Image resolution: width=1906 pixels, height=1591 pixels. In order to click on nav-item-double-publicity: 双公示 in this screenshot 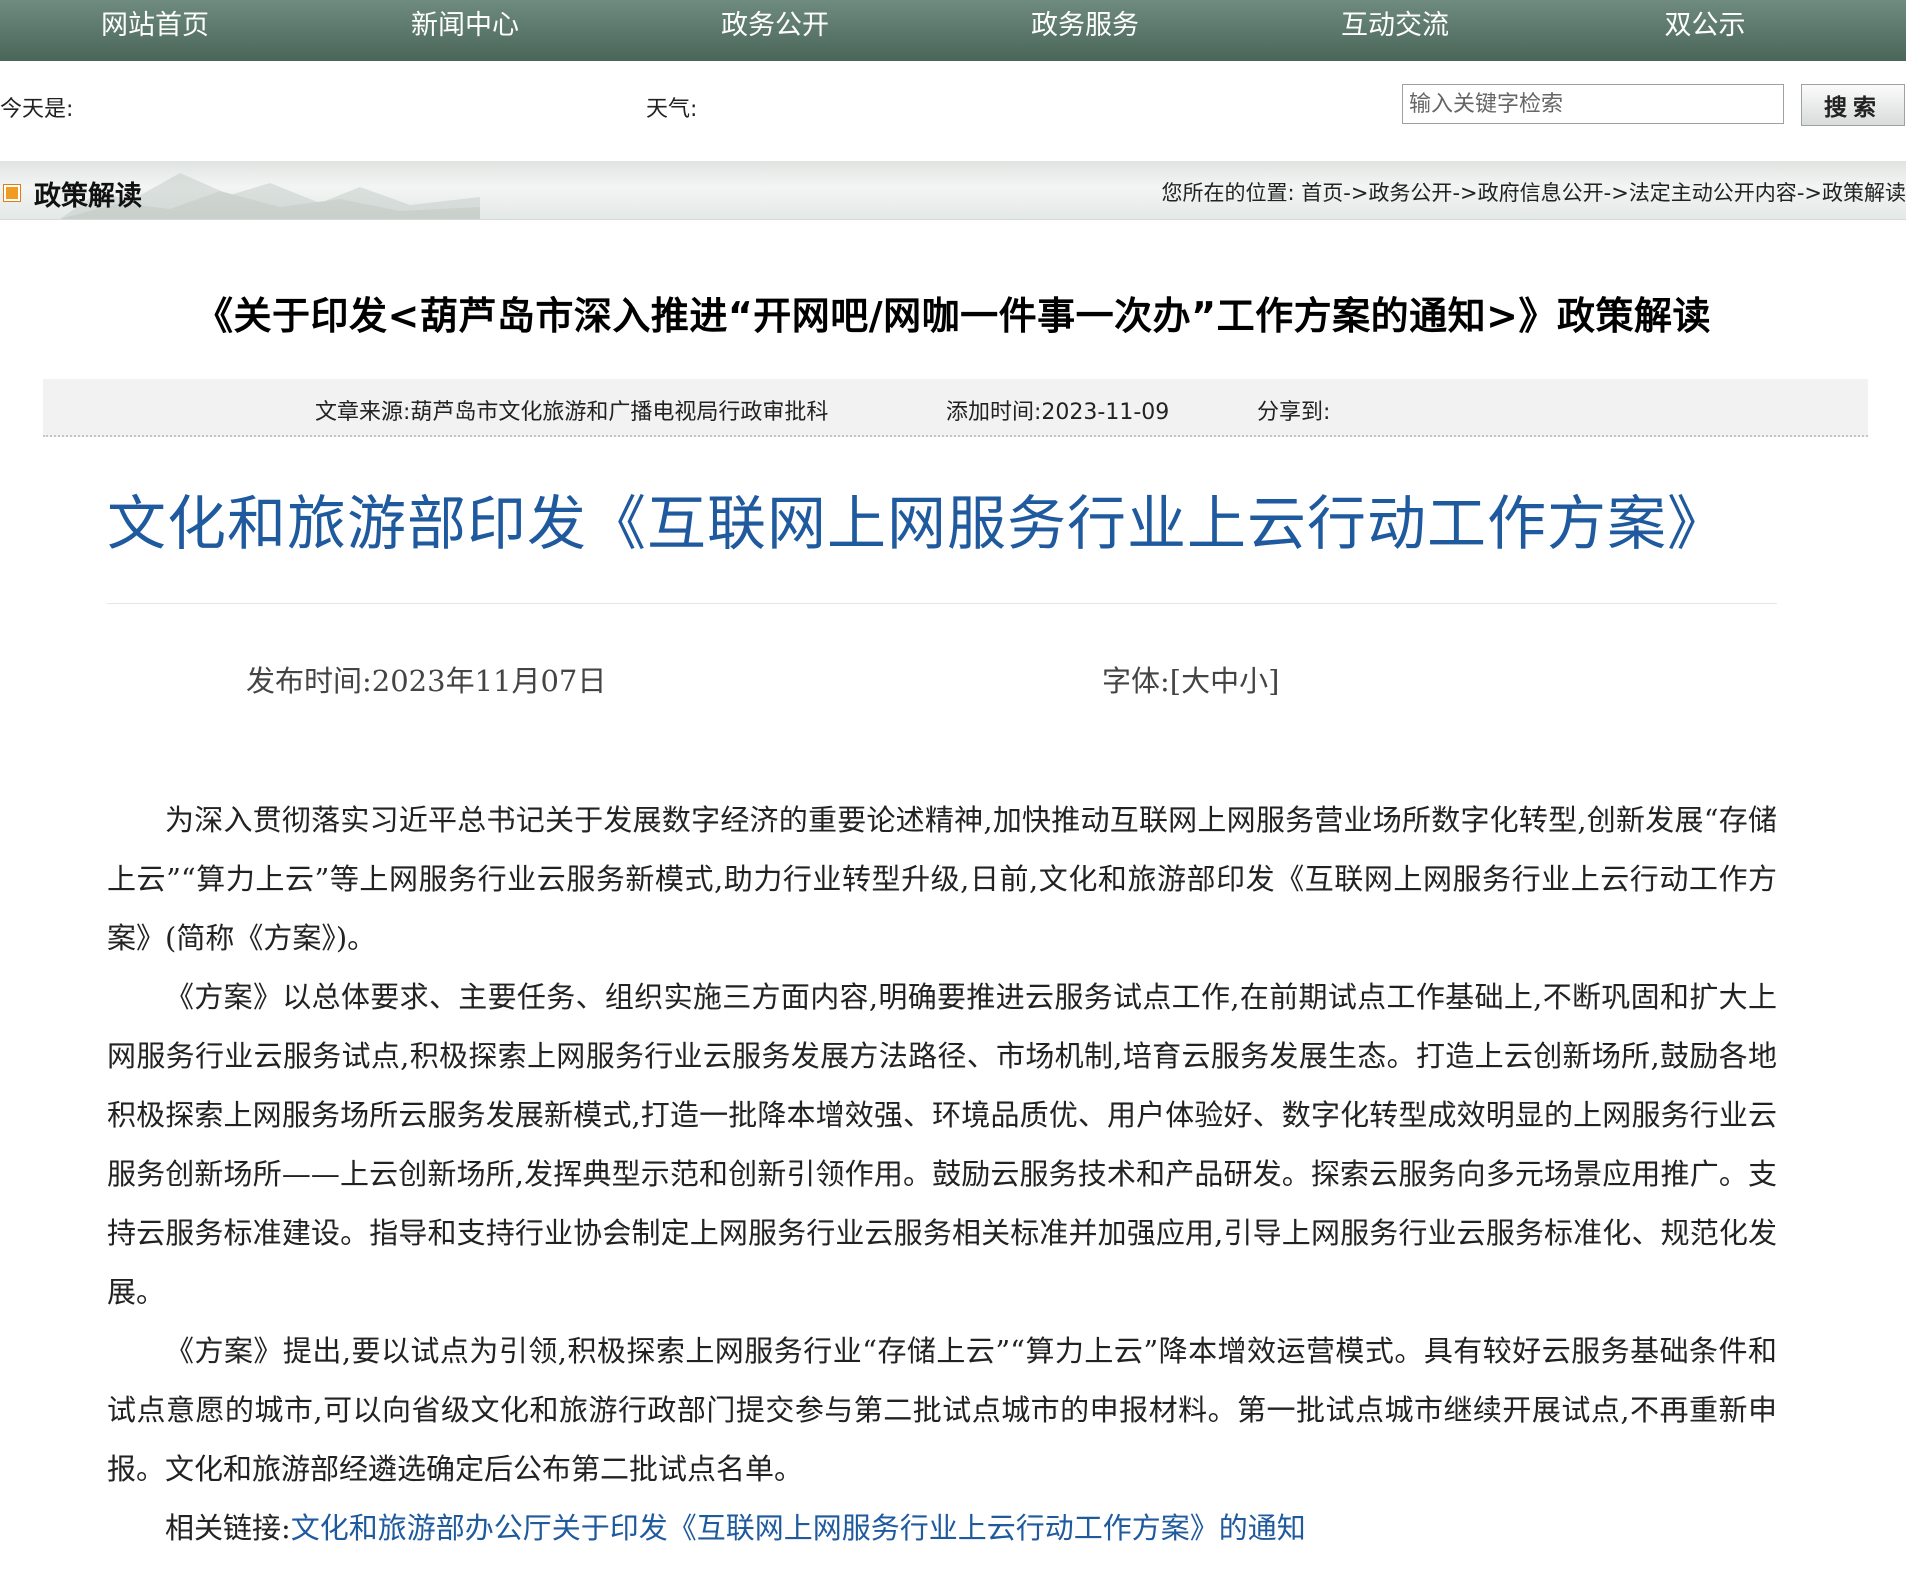, I will do `click(1705, 27)`.